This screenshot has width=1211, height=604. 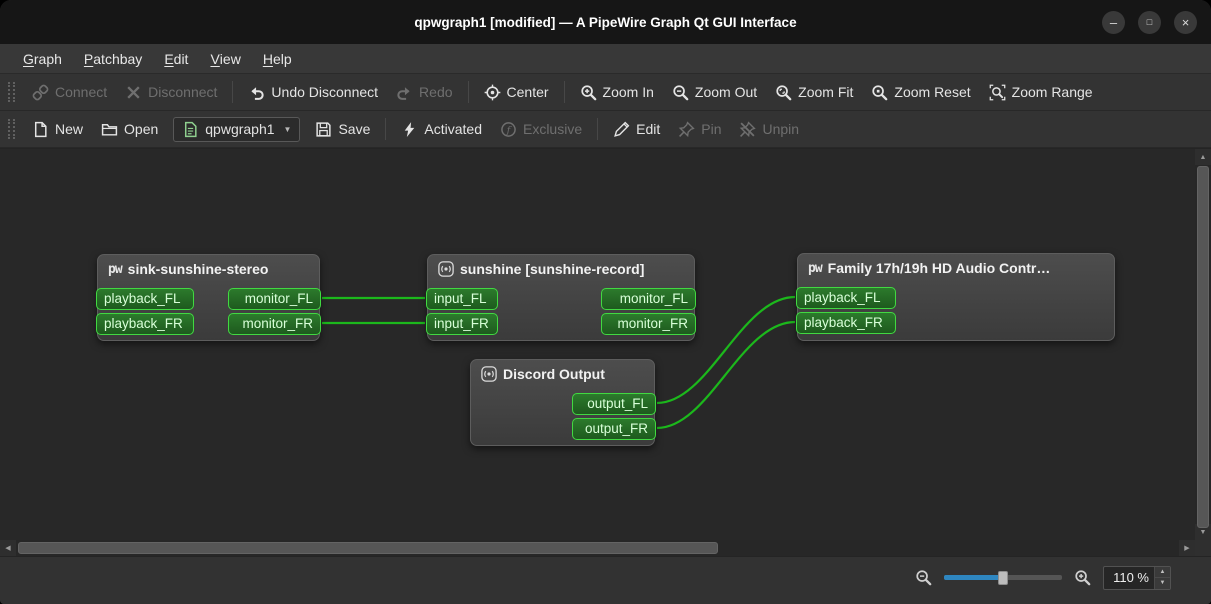 I want to click on zoom-out-icon, so click(x=923, y=577).